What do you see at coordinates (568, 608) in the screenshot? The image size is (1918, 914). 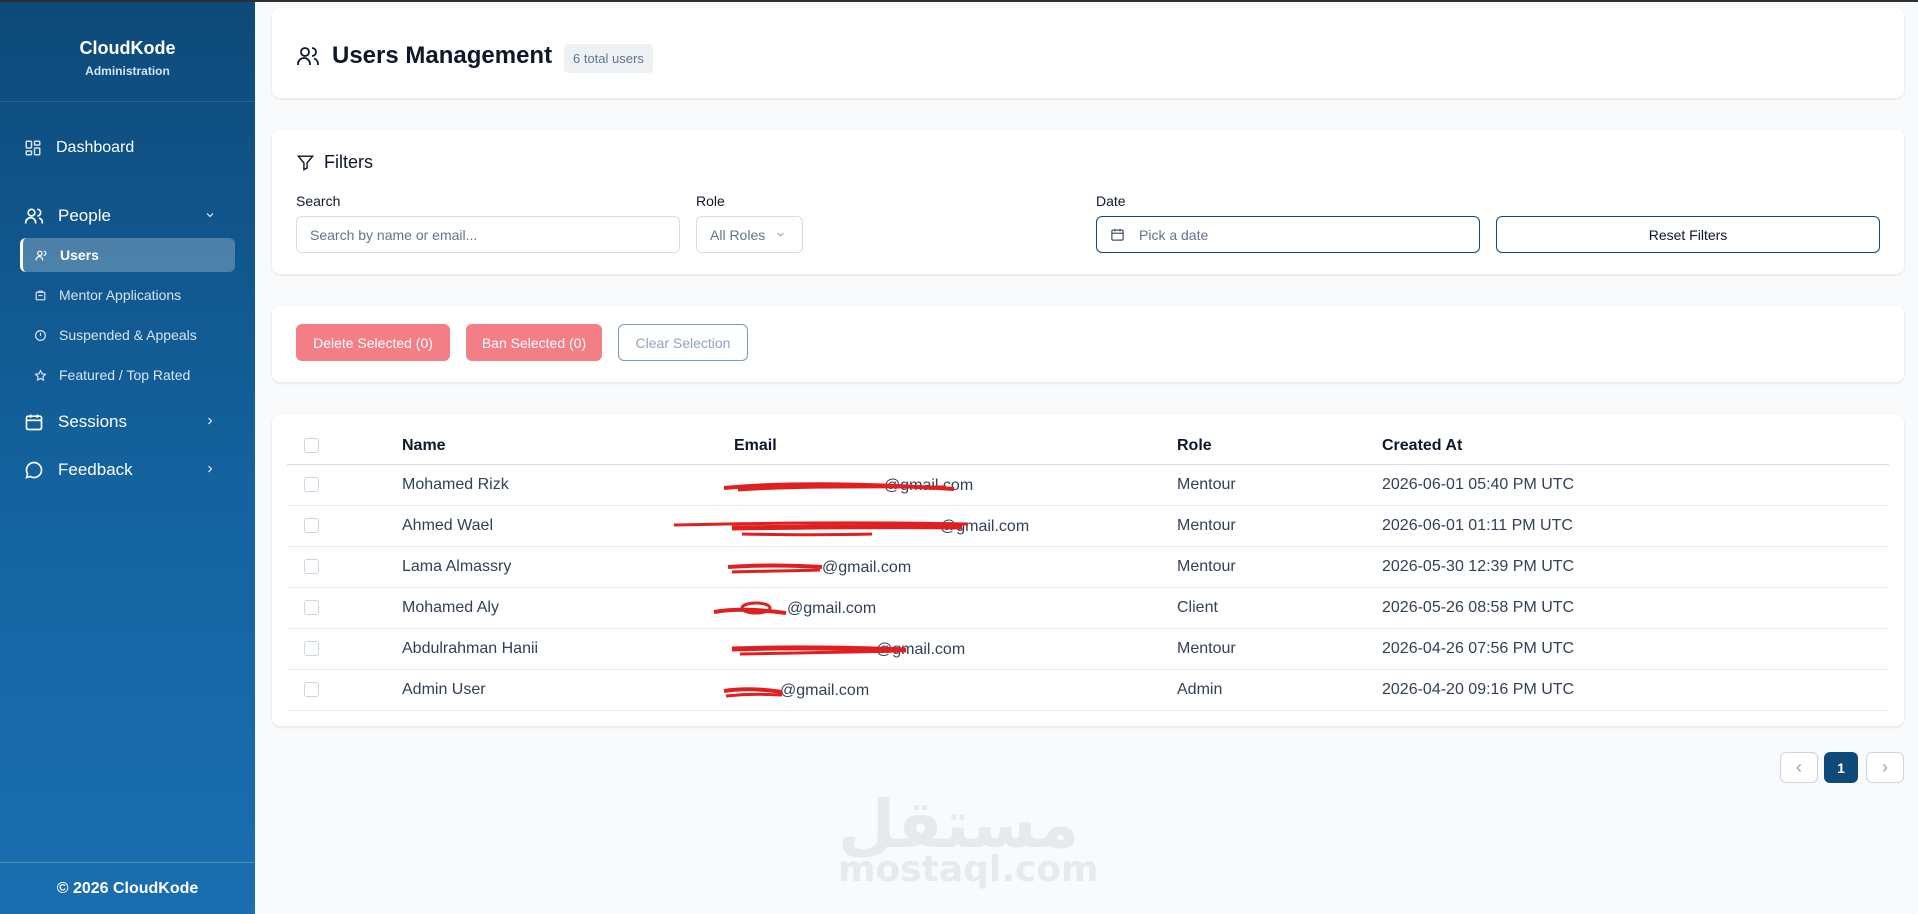 I see `user-name: Mohamed Aly` at bounding box center [568, 608].